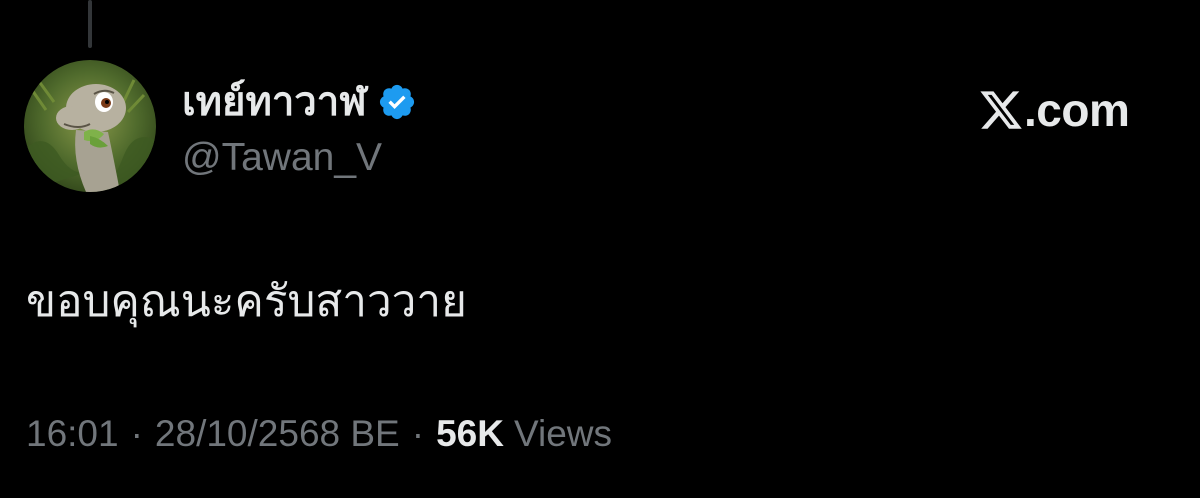  I want to click on thread-connector-line, so click(90, 24).